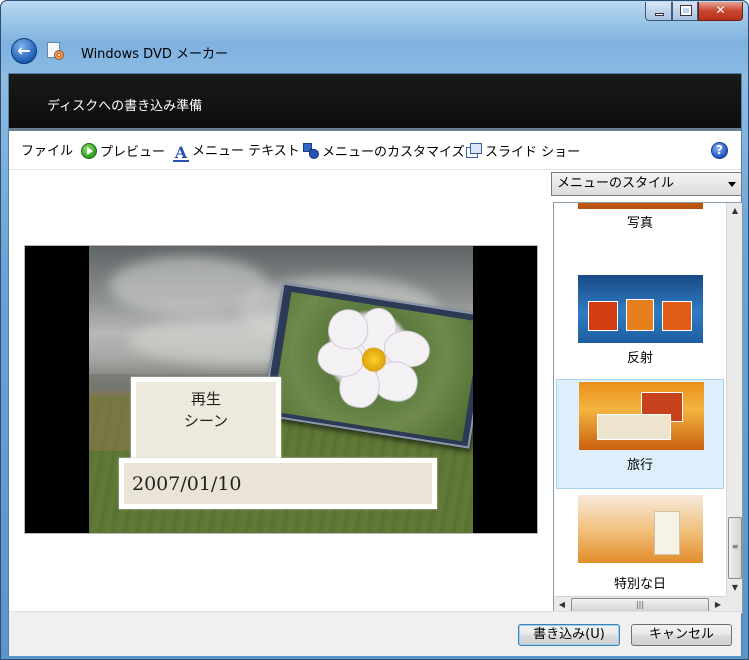  What do you see at coordinates (187, 484) in the screenshot?
I see `disc-title-date: 2007/01/10` at bounding box center [187, 484].